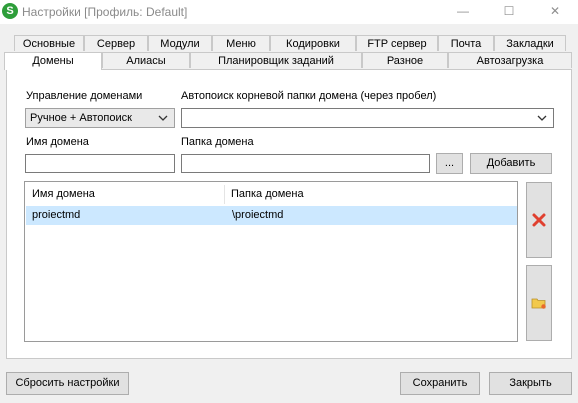 The width and height of the screenshot is (578, 403). I want to click on tab-bookmarks: Закладки, so click(530, 43).